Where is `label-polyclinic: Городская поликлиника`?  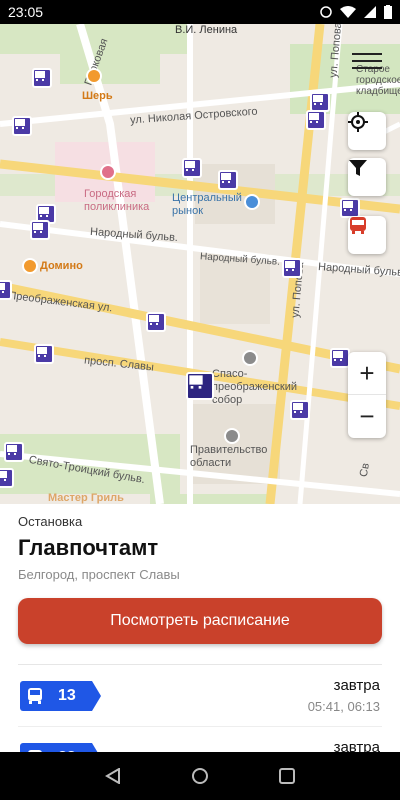
label-polyclinic: Городская поликлиника is located at coordinates (117, 200).